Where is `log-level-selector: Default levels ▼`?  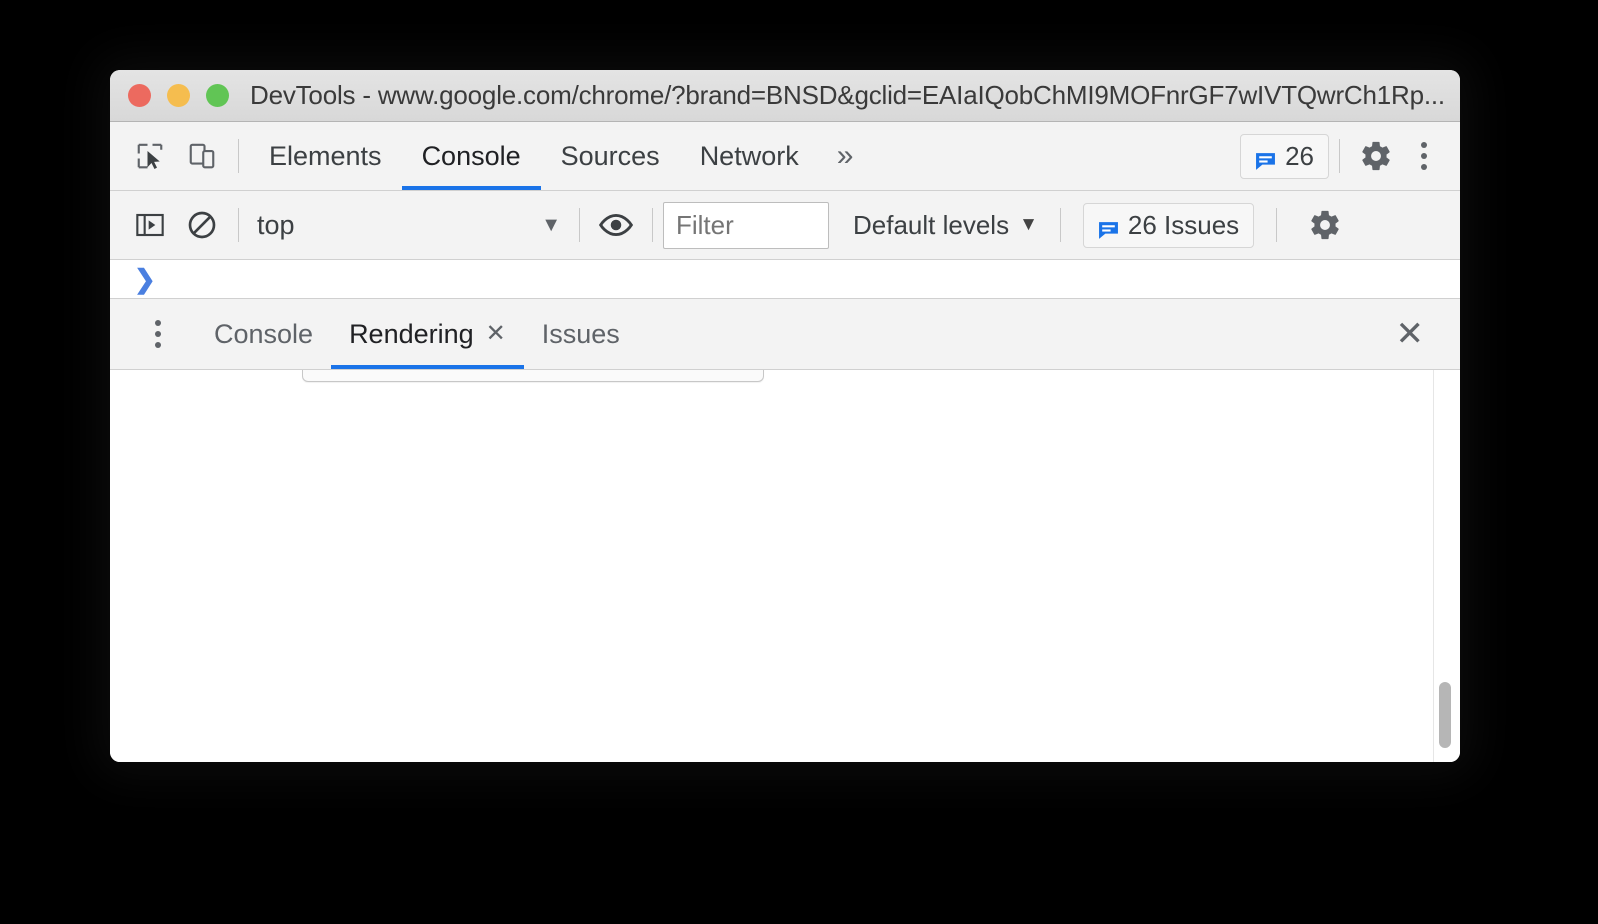
log-level-selector: Default levels ▼ is located at coordinates (945, 225).